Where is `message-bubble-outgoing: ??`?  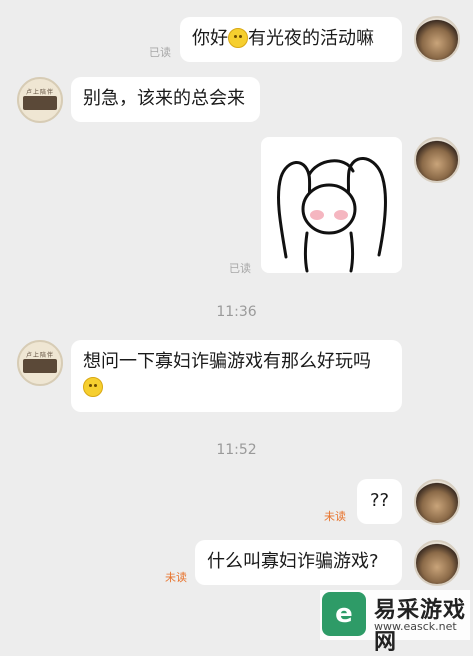
message-bubble-outgoing: ?? is located at coordinates (379, 501).